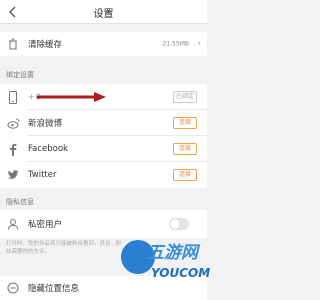  I want to click on location-icon, so click(13, 288).